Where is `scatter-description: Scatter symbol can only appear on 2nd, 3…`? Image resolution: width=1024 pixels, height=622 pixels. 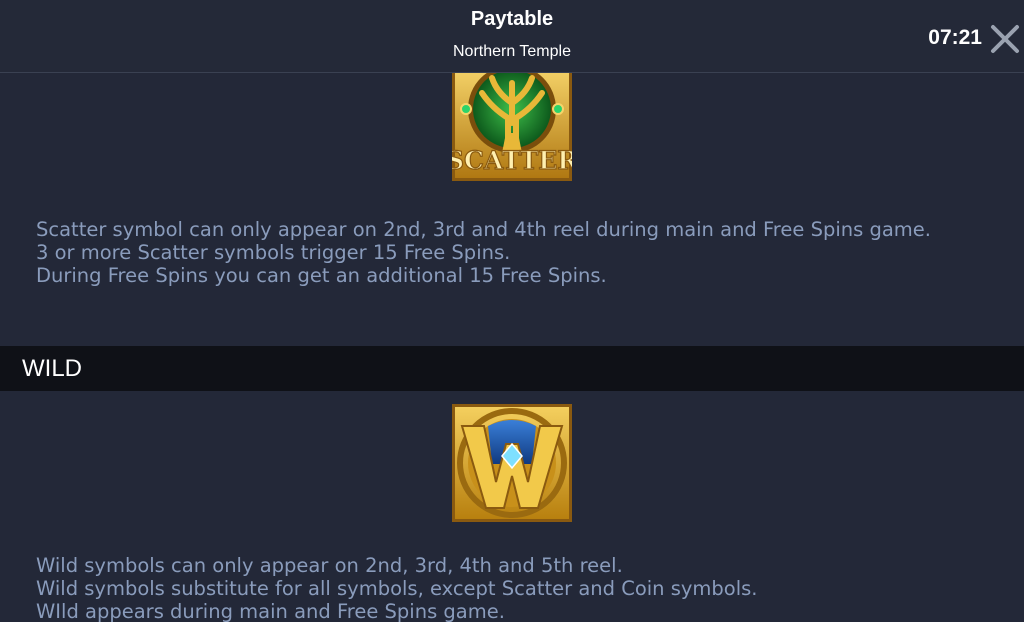
scatter-description: Scatter symbol can only appear on 2nd, 3… is located at coordinates (521, 252).